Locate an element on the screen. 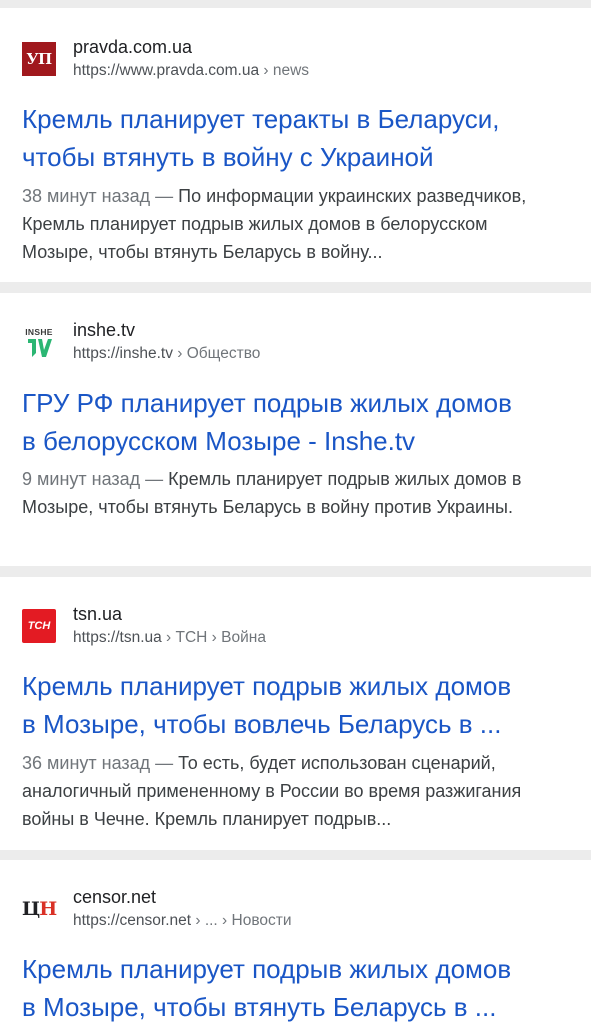 The image size is (591, 1023). url-breadcrumb: › ТСН › Война is located at coordinates (213, 637).